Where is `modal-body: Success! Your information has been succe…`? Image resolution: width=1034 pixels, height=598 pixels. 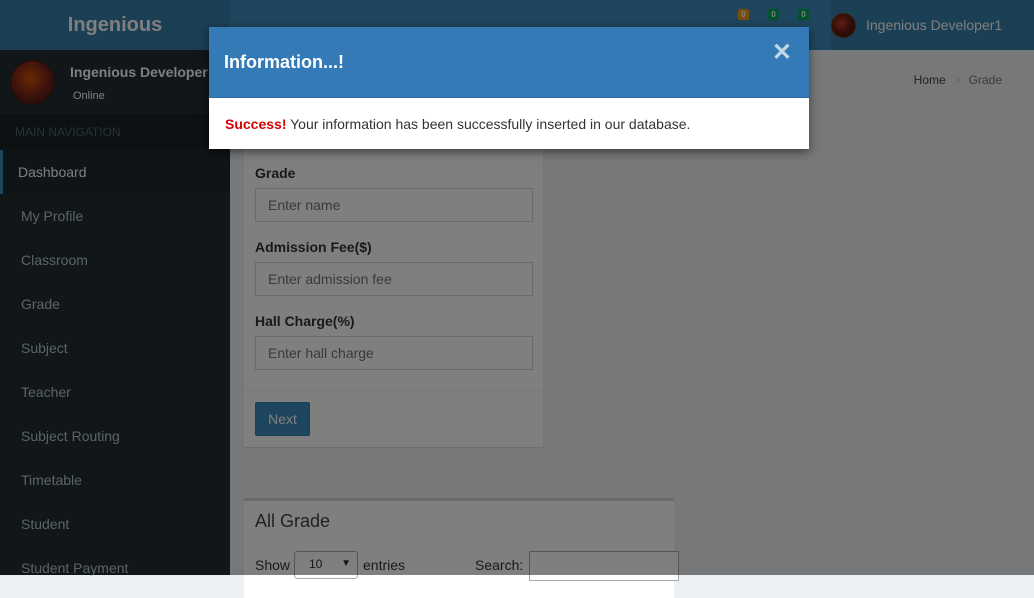 modal-body: Success! Your information has been succe… is located at coordinates (509, 124).